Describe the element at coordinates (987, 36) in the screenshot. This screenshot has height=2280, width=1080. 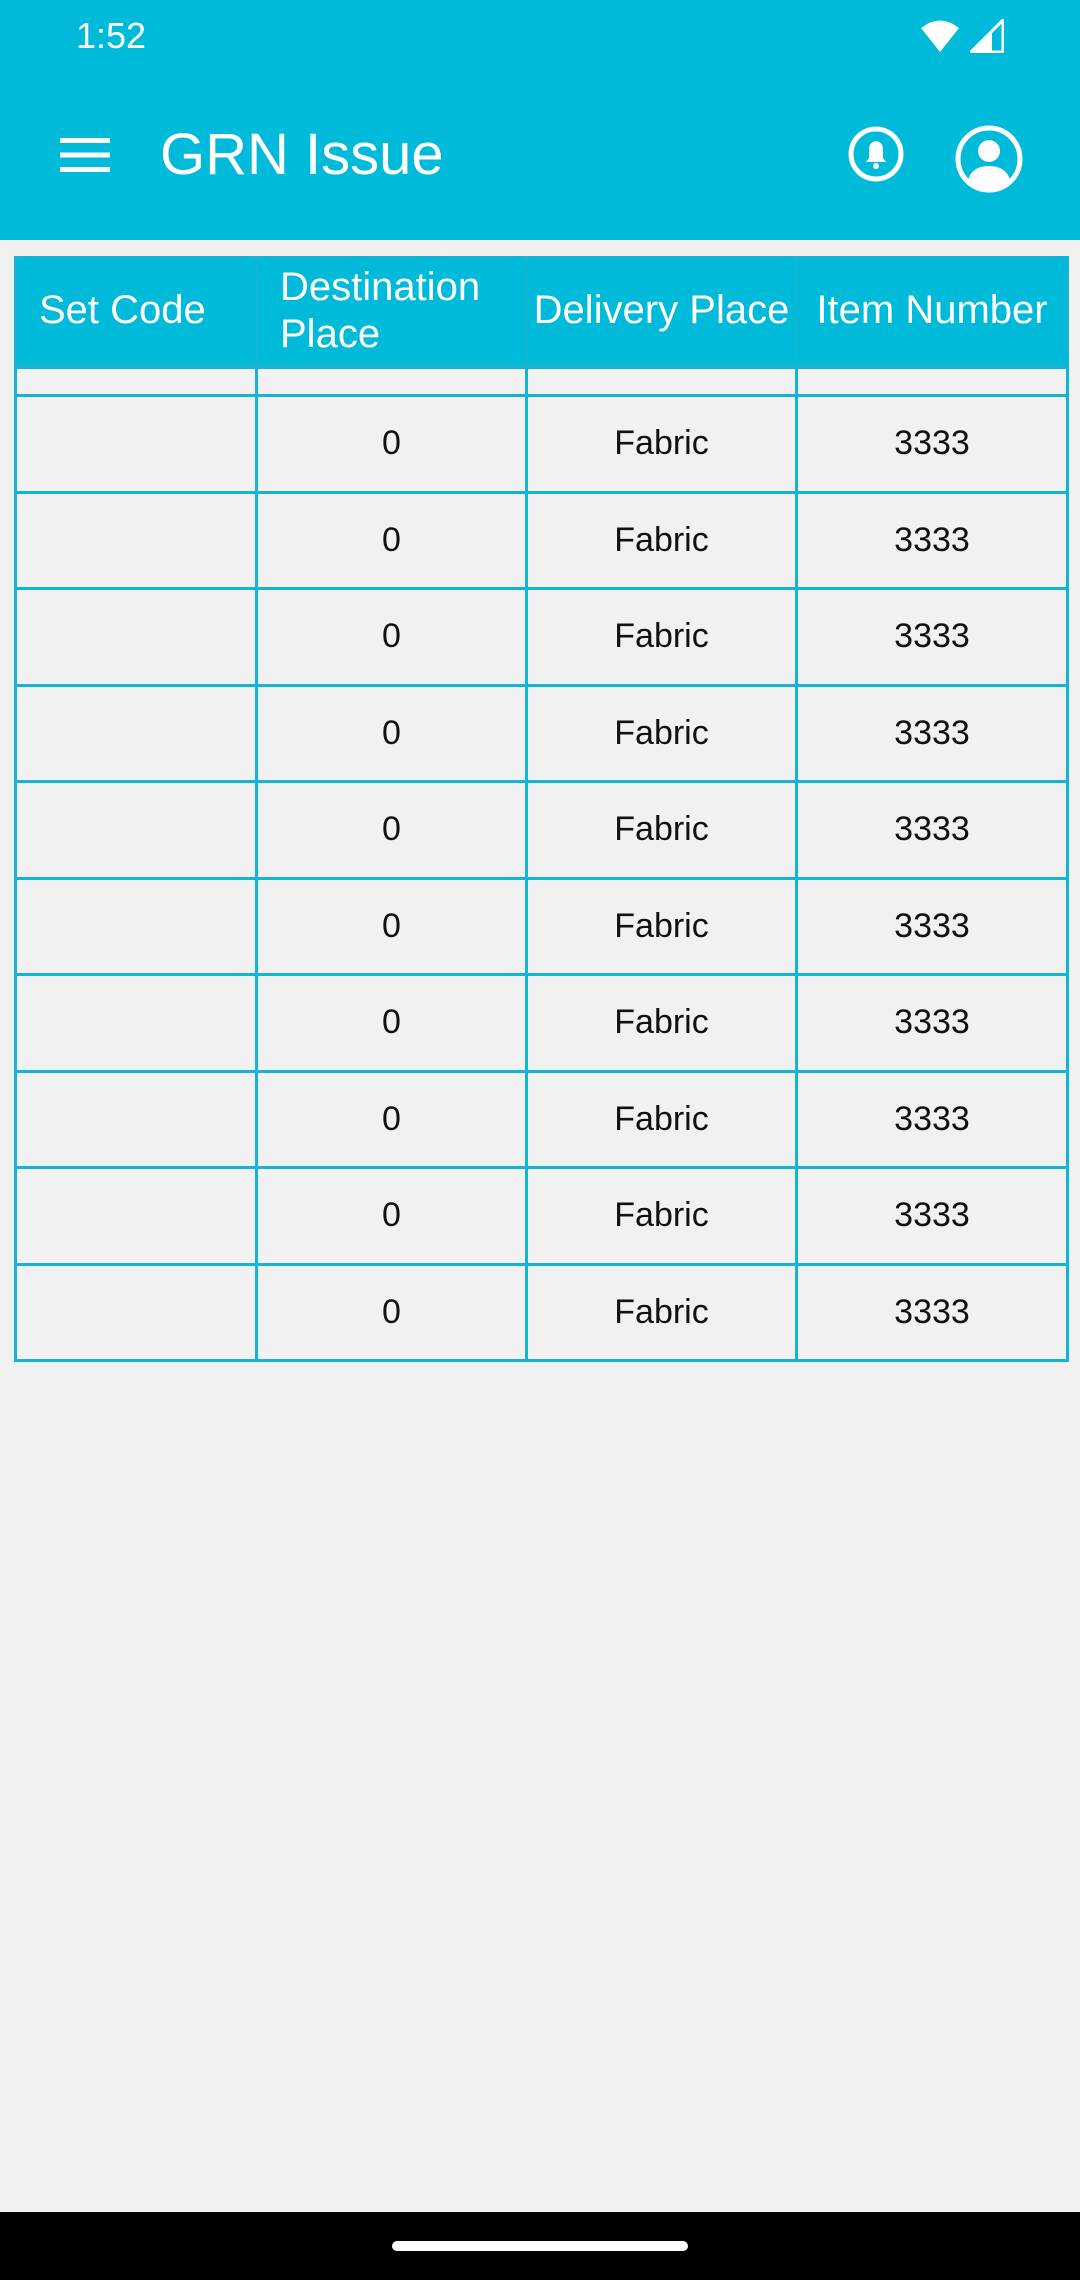
I see `signal-icon` at that location.